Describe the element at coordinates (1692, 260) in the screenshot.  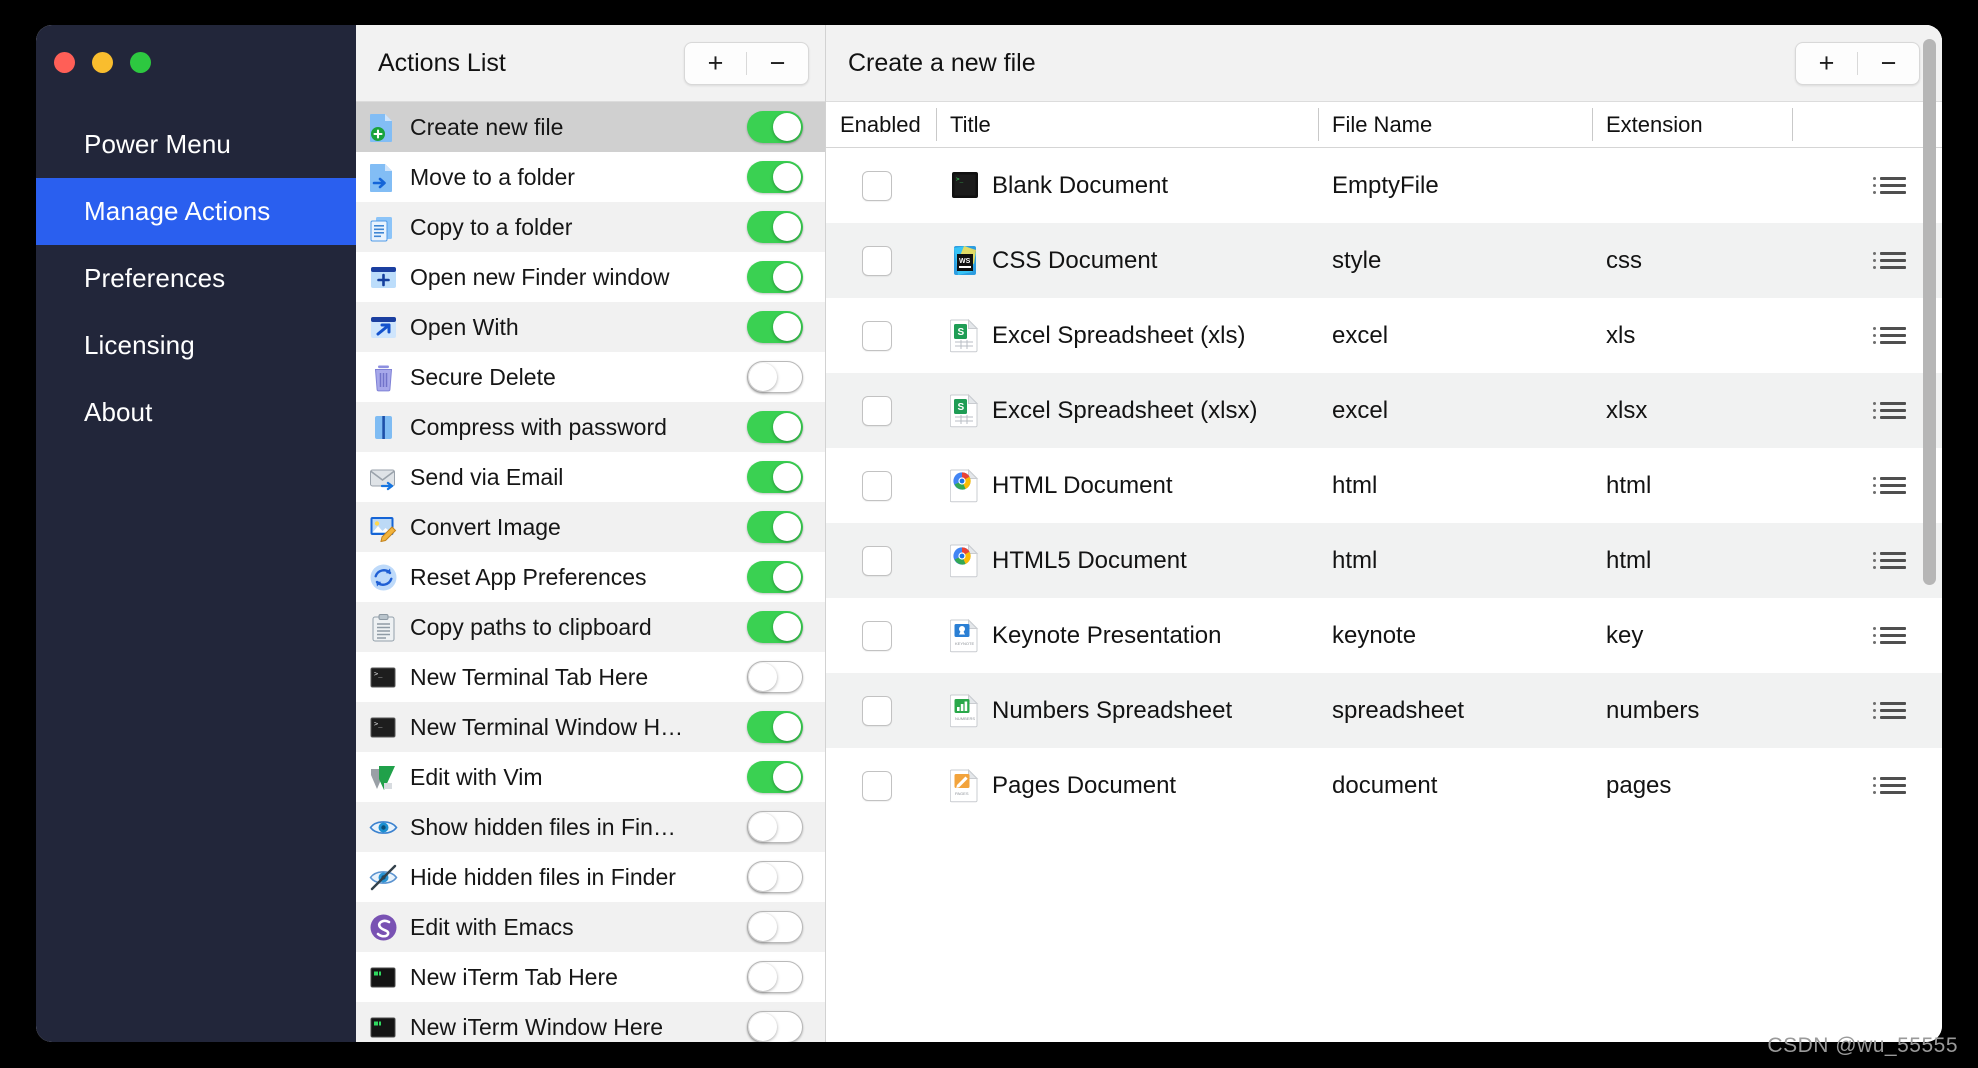
I see `extension-cell: css` at that location.